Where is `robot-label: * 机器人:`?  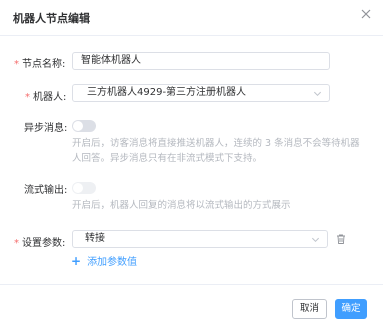
robot-label: * 机器人: is located at coordinates (45, 95).